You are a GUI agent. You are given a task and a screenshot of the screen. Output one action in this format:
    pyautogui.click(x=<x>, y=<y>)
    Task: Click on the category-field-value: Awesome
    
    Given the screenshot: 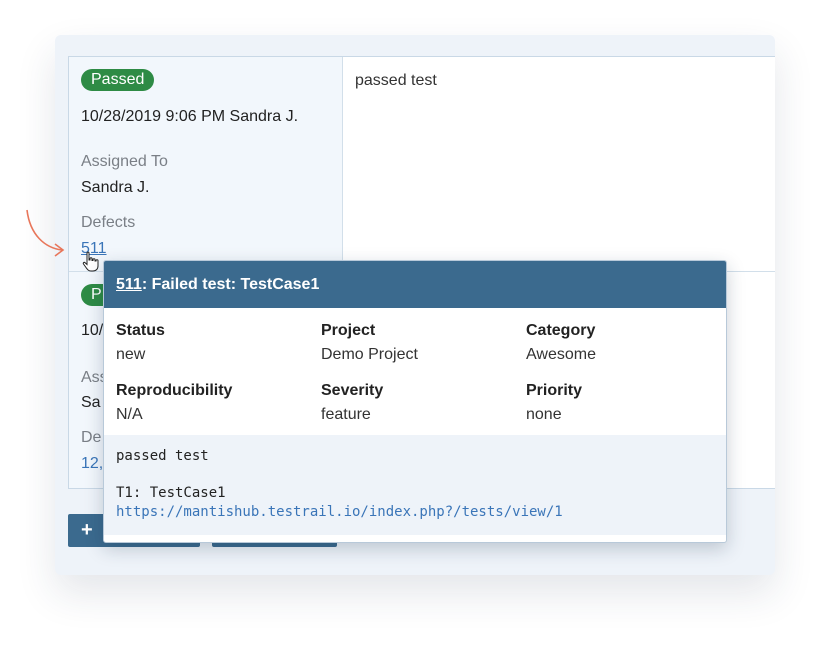 What is the action you would take?
    pyautogui.click(x=561, y=354)
    